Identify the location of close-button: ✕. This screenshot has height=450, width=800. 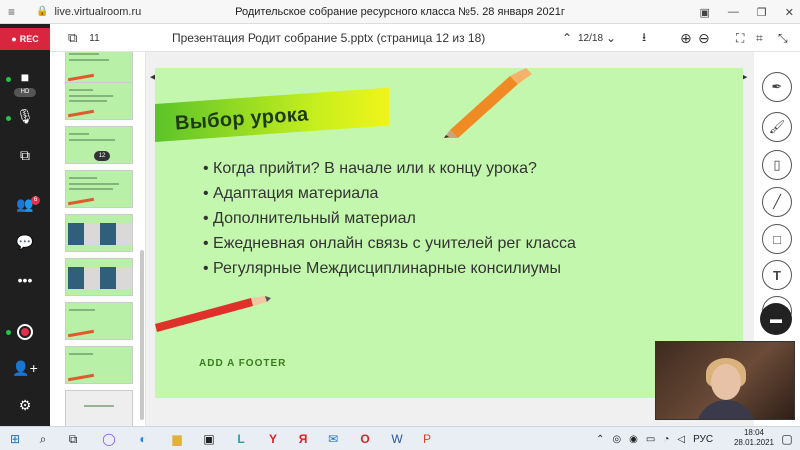
(789, 12).